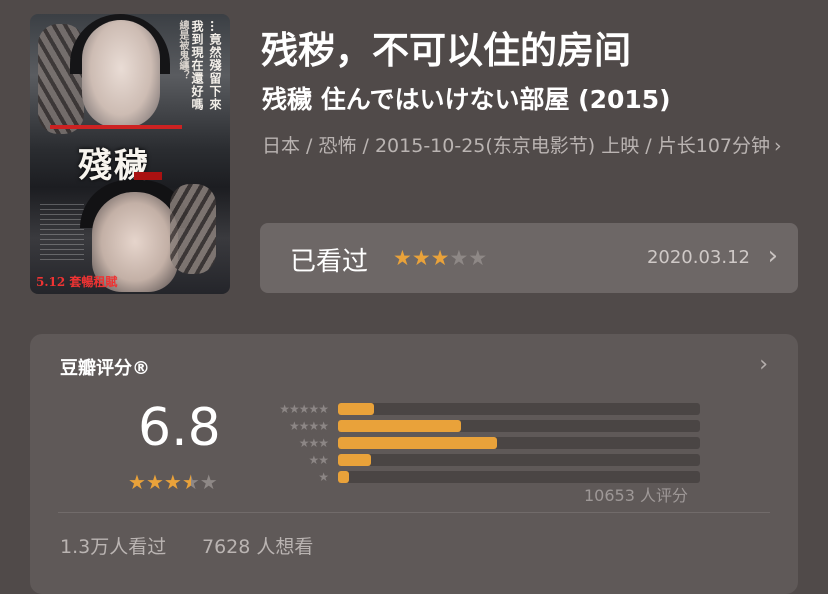  I want to click on poster-vertical-text-3: 總是被鬼纏？, so click(182, 50).